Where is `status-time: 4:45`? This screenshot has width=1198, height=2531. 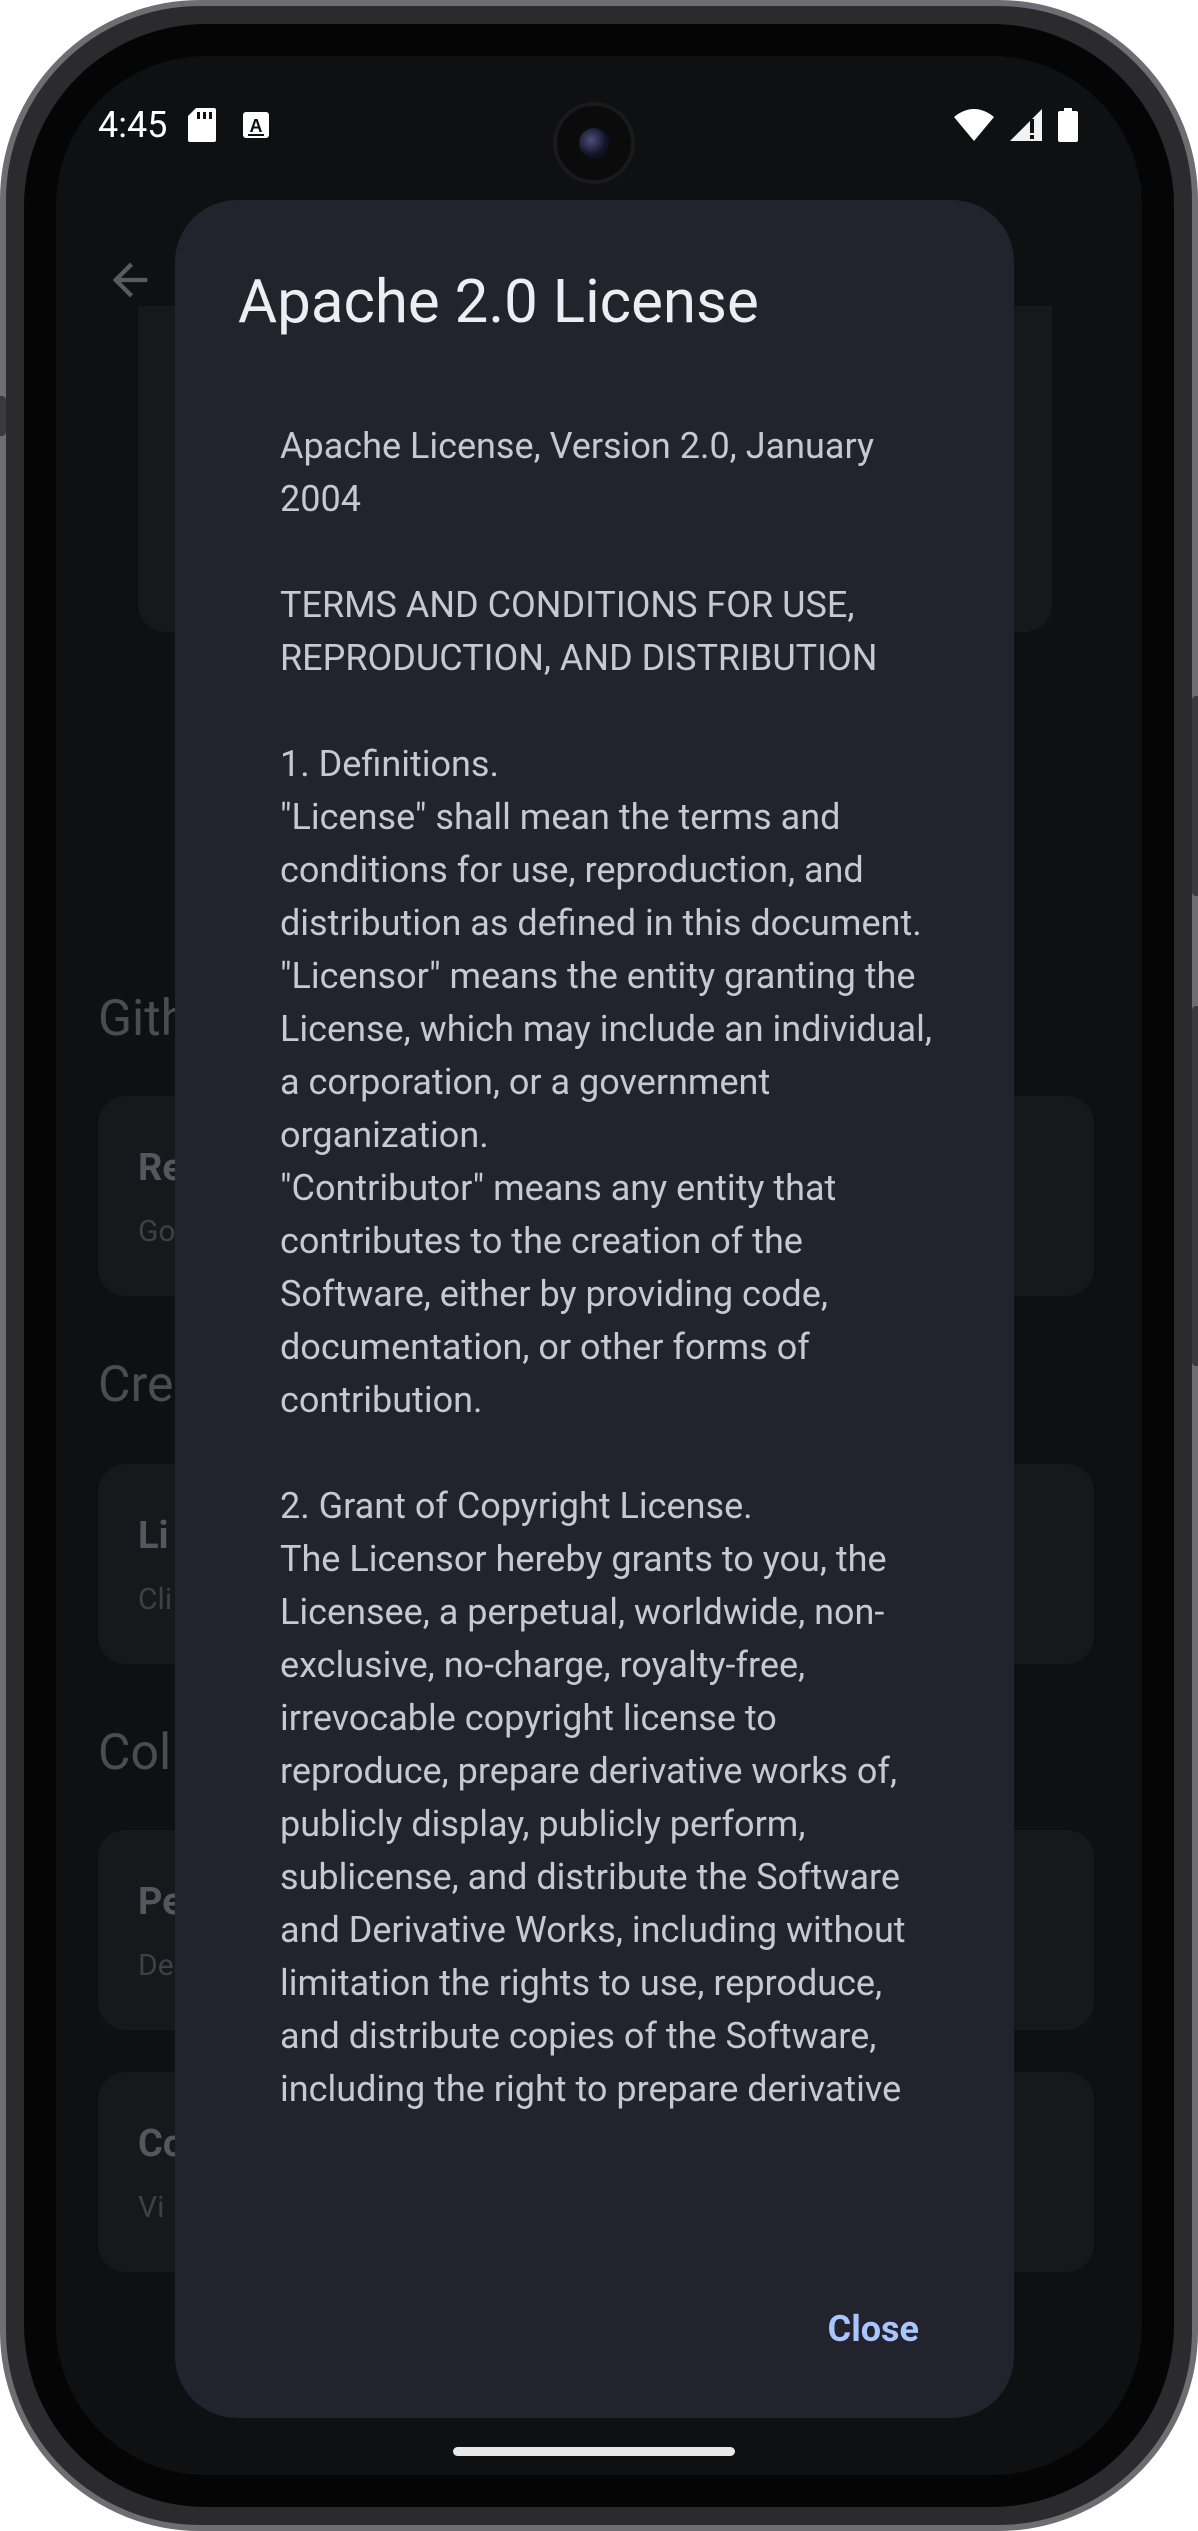
status-time: 4:45 is located at coordinates (133, 125).